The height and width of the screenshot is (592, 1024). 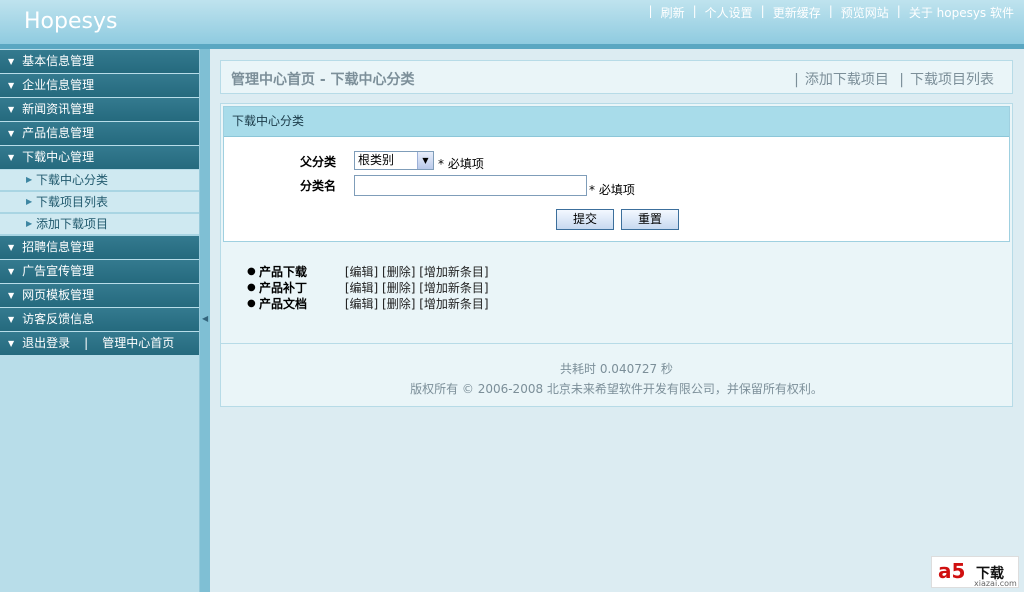 What do you see at coordinates (99, 296) in the screenshot?
I see `sidebar-item-templates: ▼ 网页模板管理` at bounding box center [99, 296].